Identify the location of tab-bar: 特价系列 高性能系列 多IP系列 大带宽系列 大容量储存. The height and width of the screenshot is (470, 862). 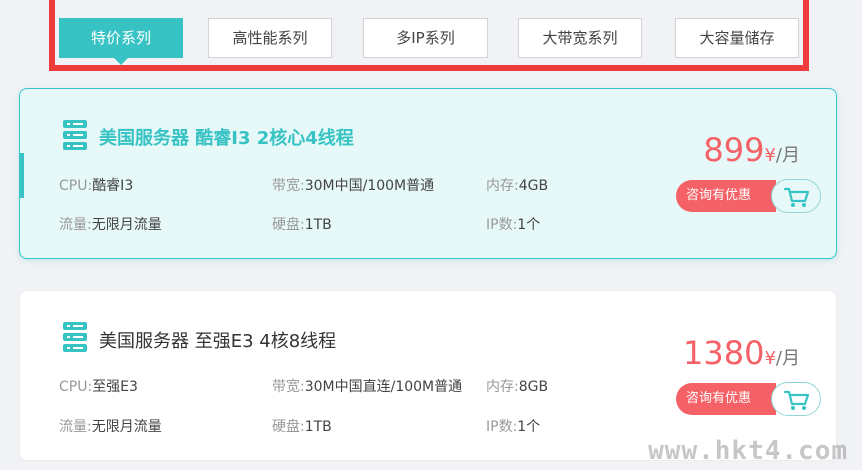
(429, 35).